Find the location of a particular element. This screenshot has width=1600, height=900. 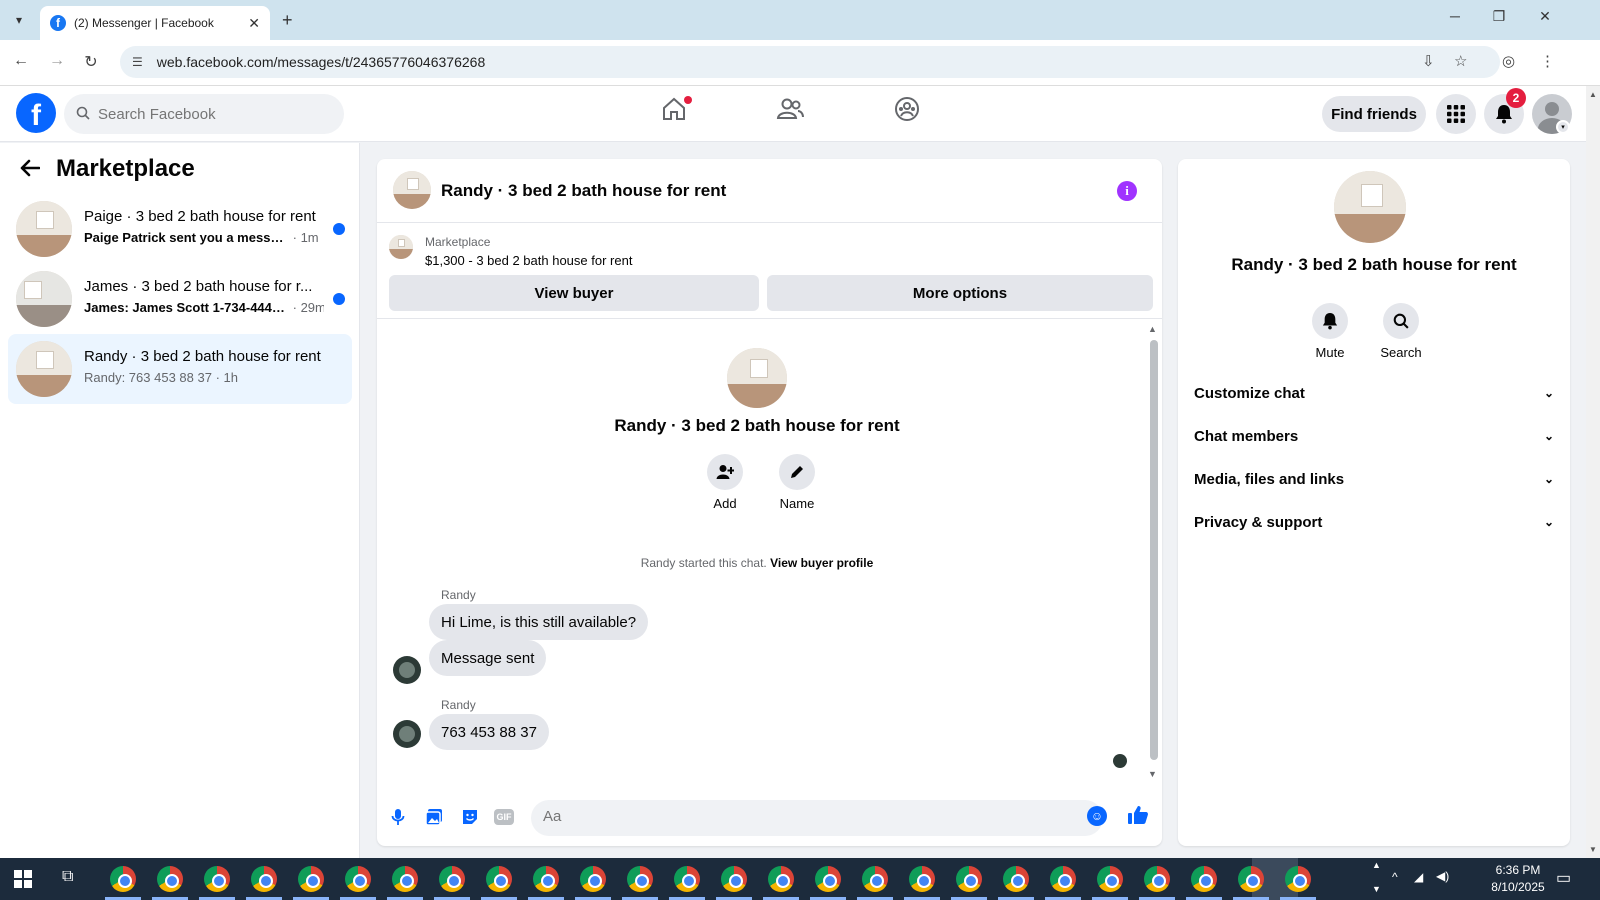

tab-search-chevron-icon: ▾ is located at coordinates (19, 20).